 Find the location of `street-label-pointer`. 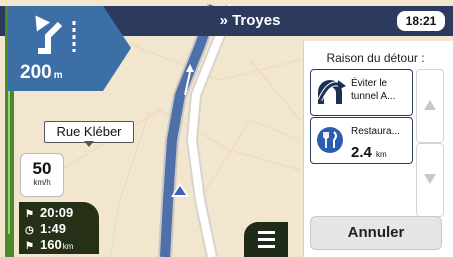

street-label-pointer is located at coordinates (89, 144).